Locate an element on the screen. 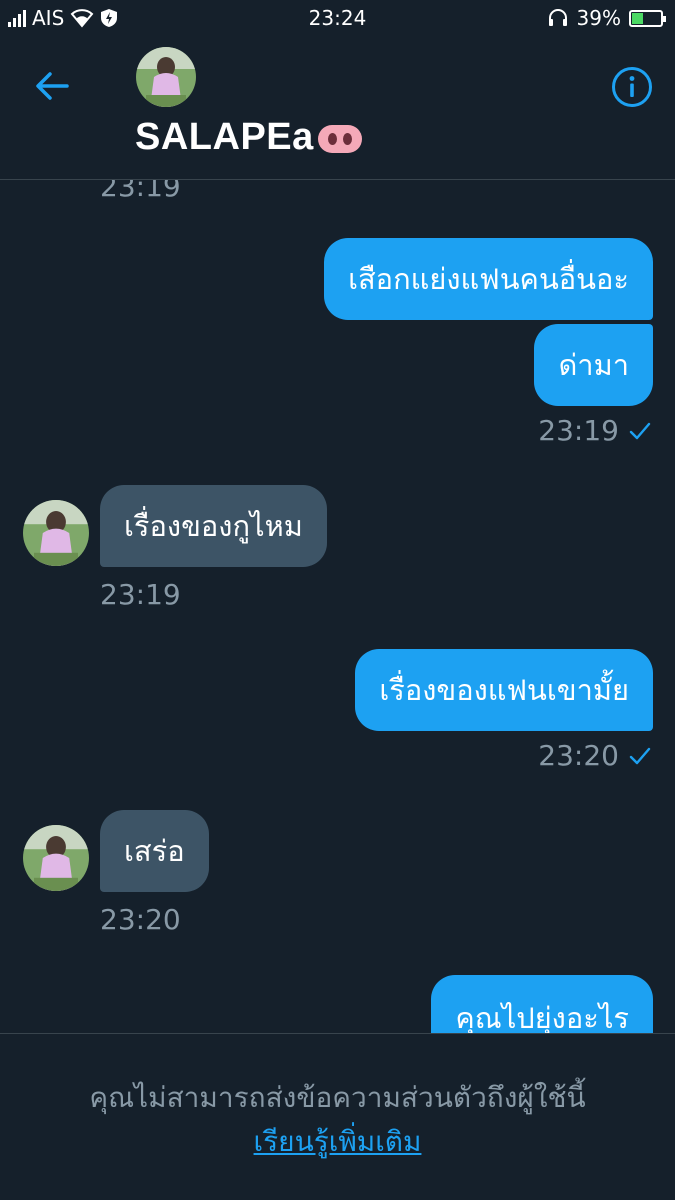 The height and width of the screenshot is (1200, 675). status-right: 39% is located at coordinates (606, 18).